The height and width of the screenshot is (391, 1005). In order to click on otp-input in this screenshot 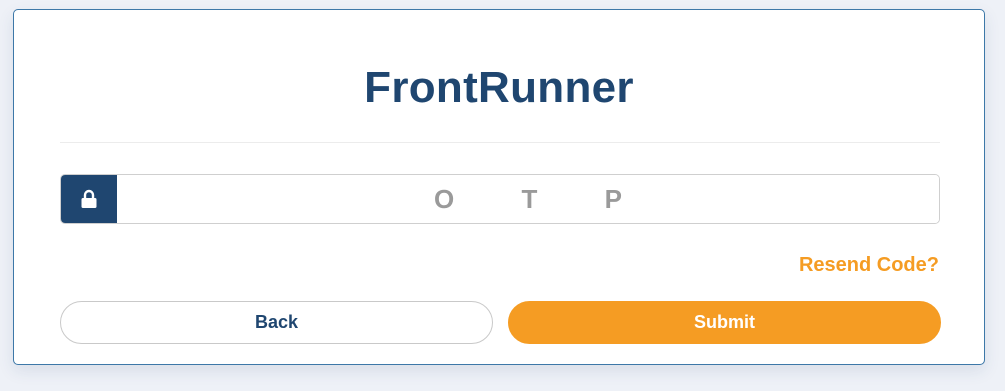, I will do `click(528, 199)`.